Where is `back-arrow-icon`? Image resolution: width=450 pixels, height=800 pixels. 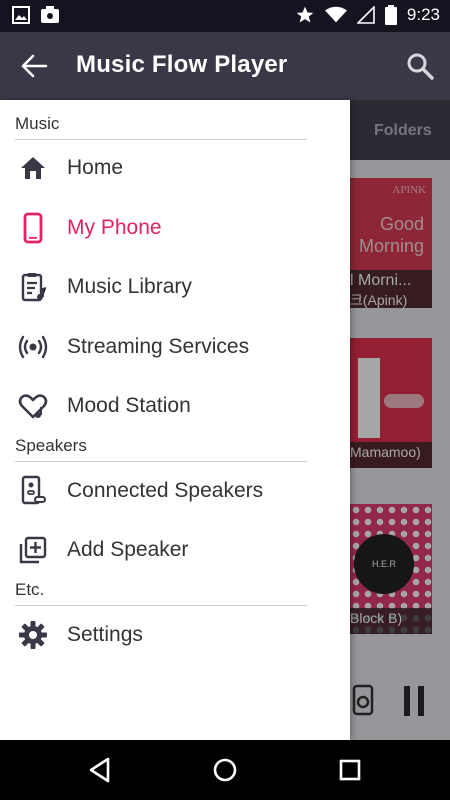 back-arrow-icon is located at coordinates (34, 66).